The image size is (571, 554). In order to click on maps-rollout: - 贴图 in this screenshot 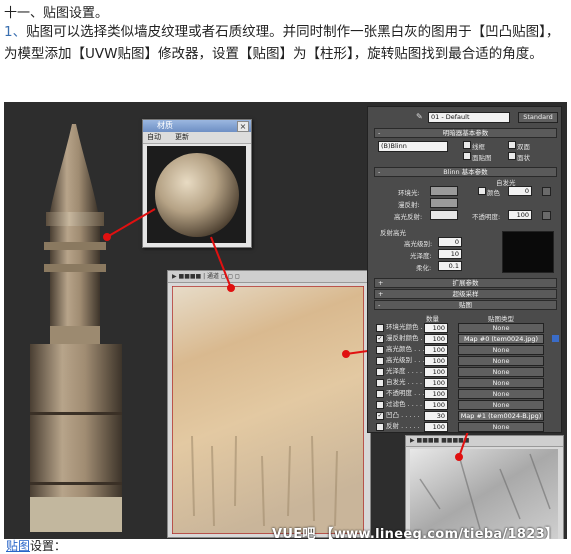, I will do `click(465, 305)`.